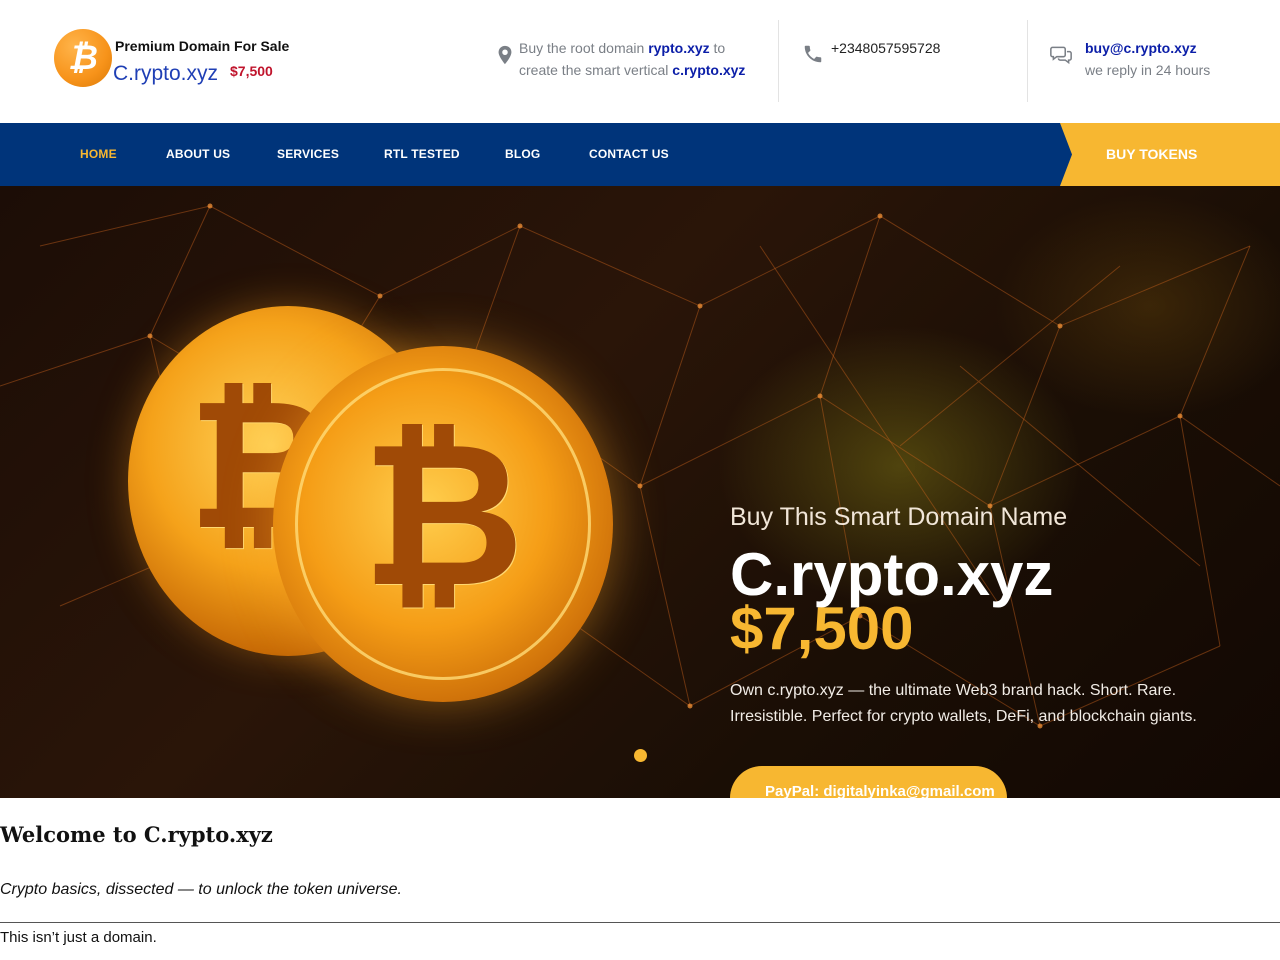  What do you see at coordinates (926, 48) in the screenshot?
I see `phone-number: +2348057595728` at bounding box center [926, 48].